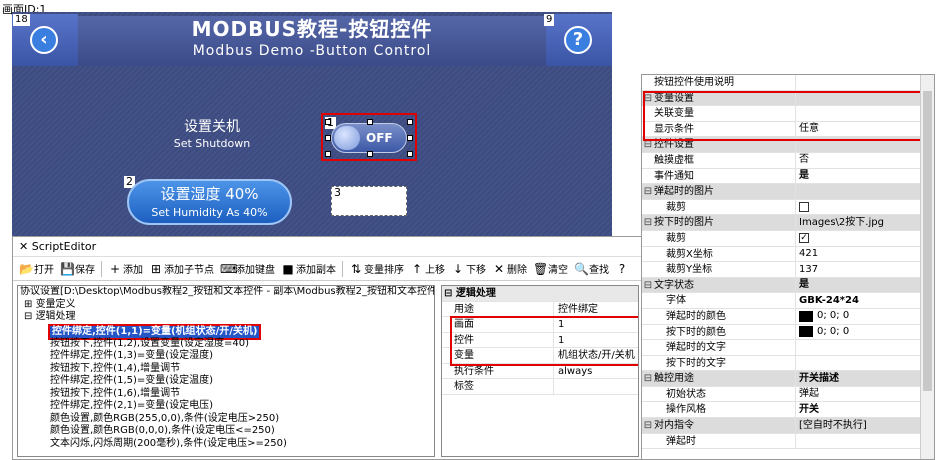 The width and height of the screenshot is (950, 460). Describe the element at coordinates (788, 207) in the screenshot. I see `property-row: 裁剪` at that location.